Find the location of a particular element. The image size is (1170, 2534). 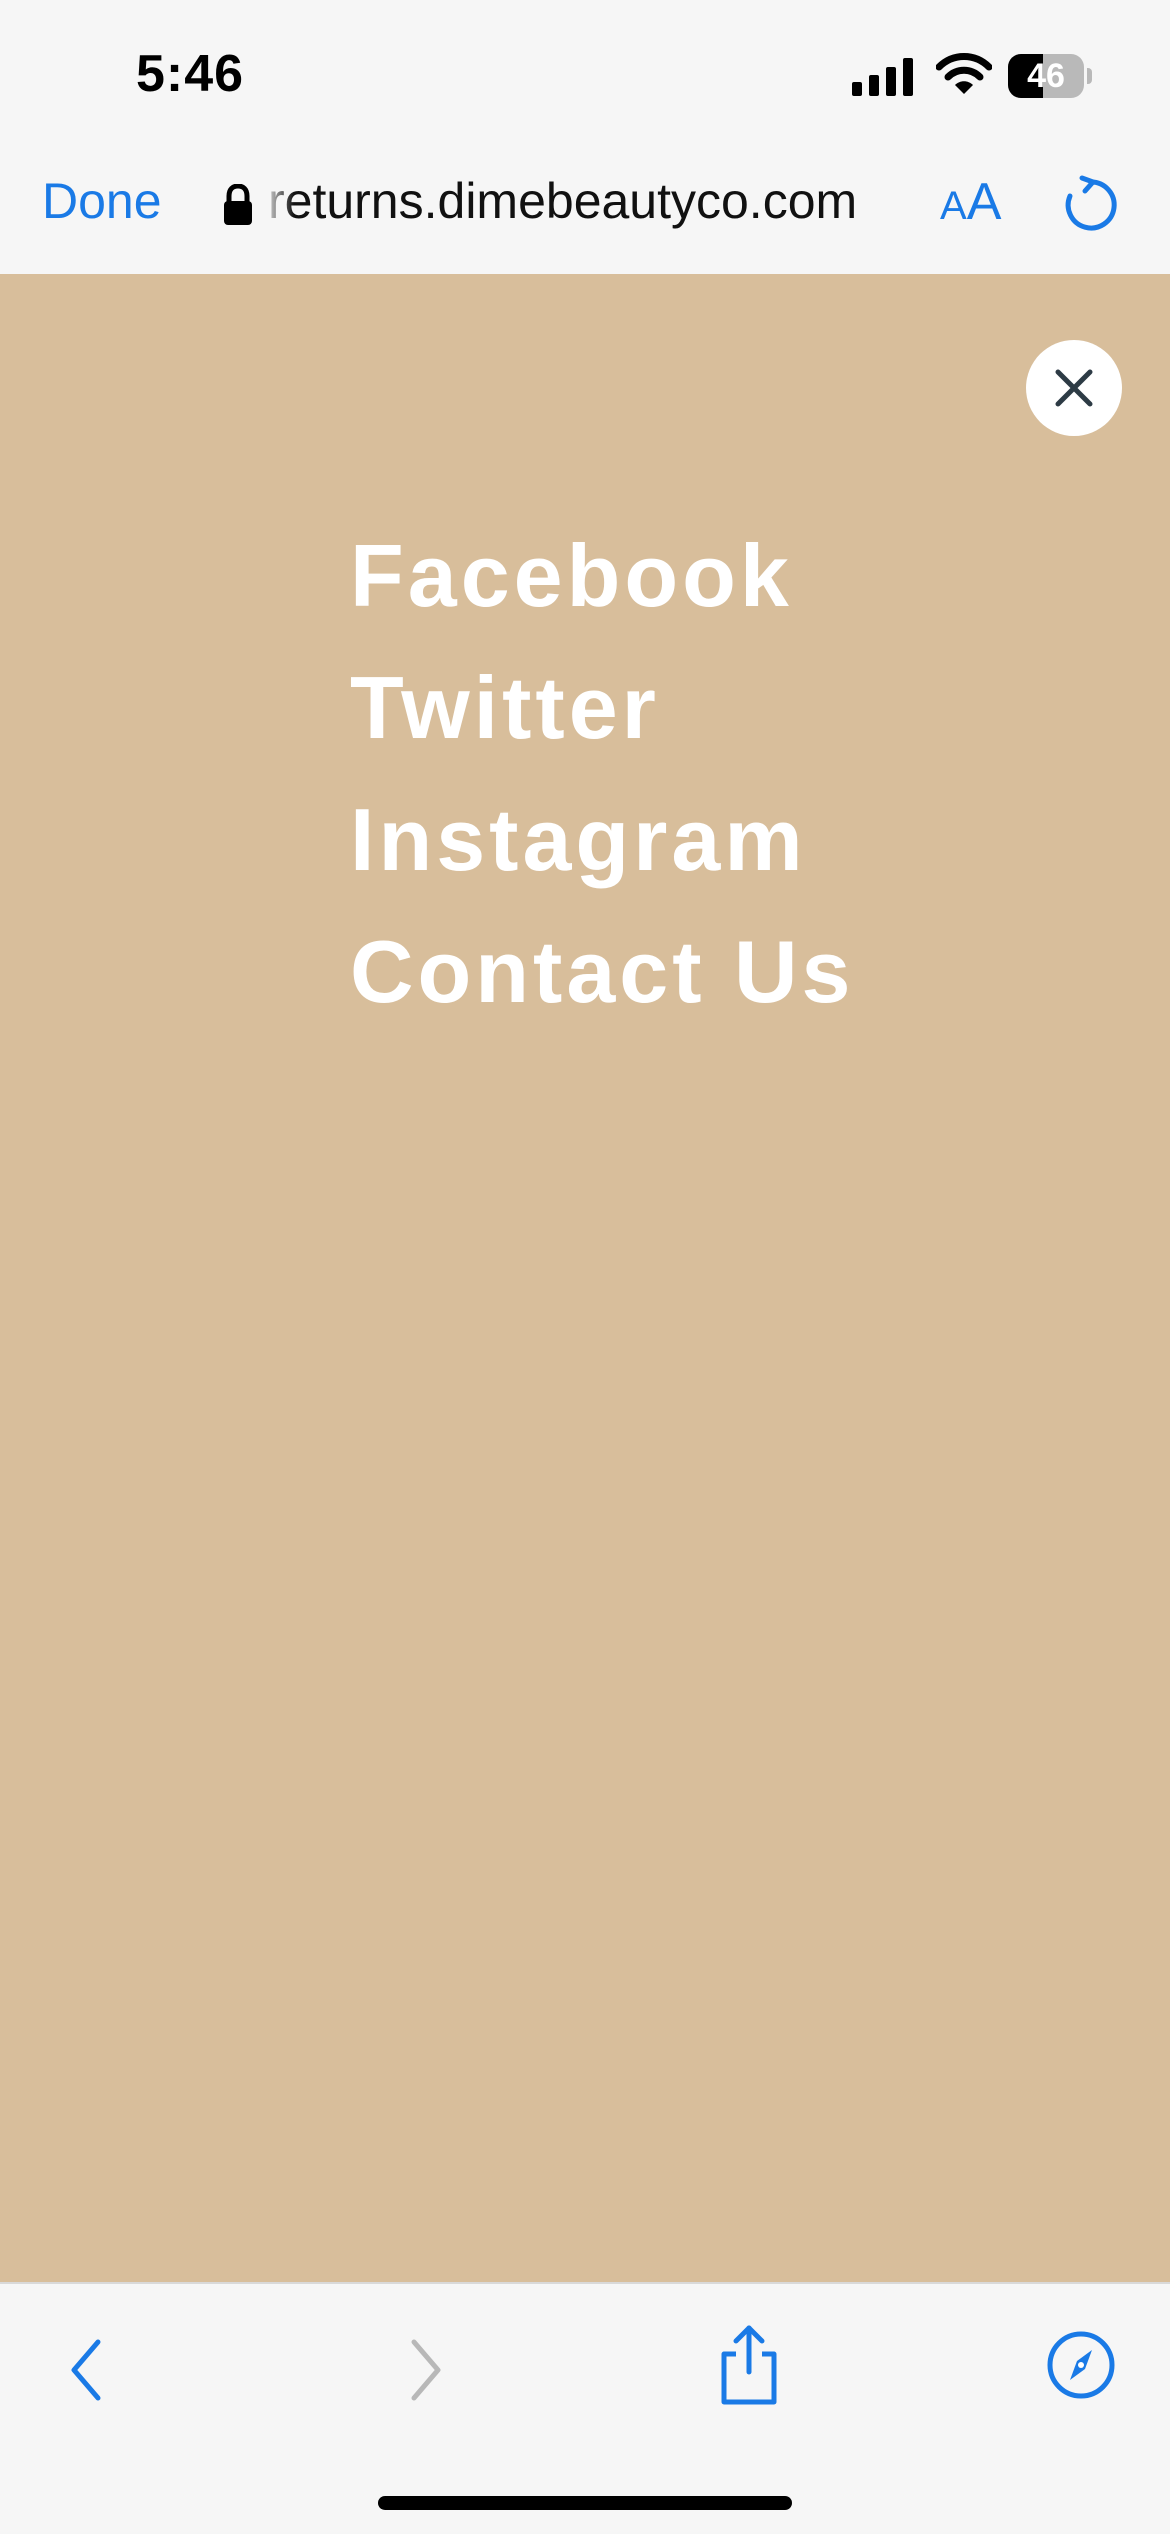

done-button: Done is located at coordinates (102, 201).